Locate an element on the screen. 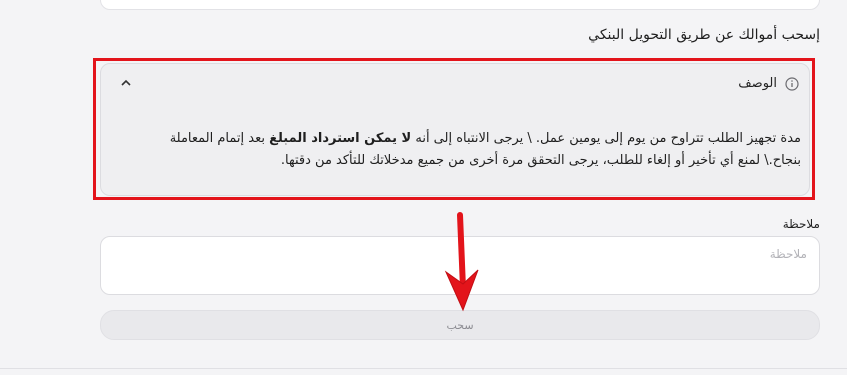  footer-divider is located at coordinates (423, 368).